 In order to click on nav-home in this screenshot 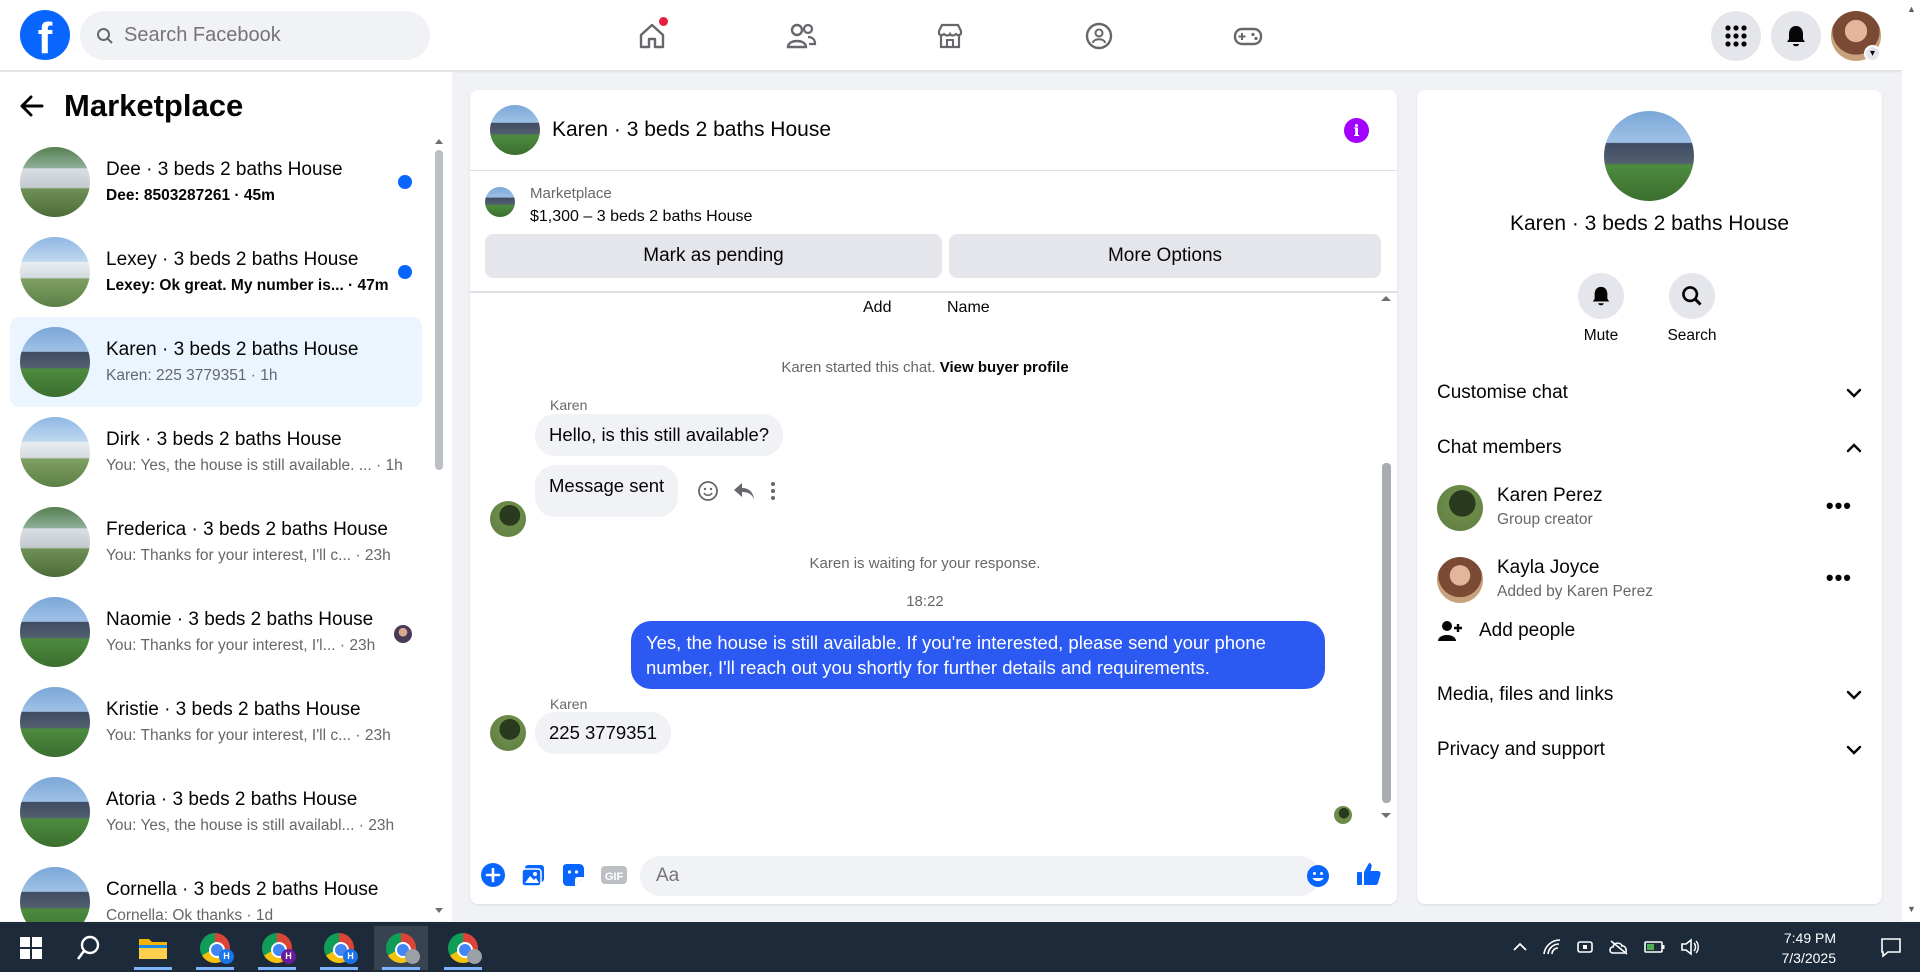, I will do `click(652, 36)`.